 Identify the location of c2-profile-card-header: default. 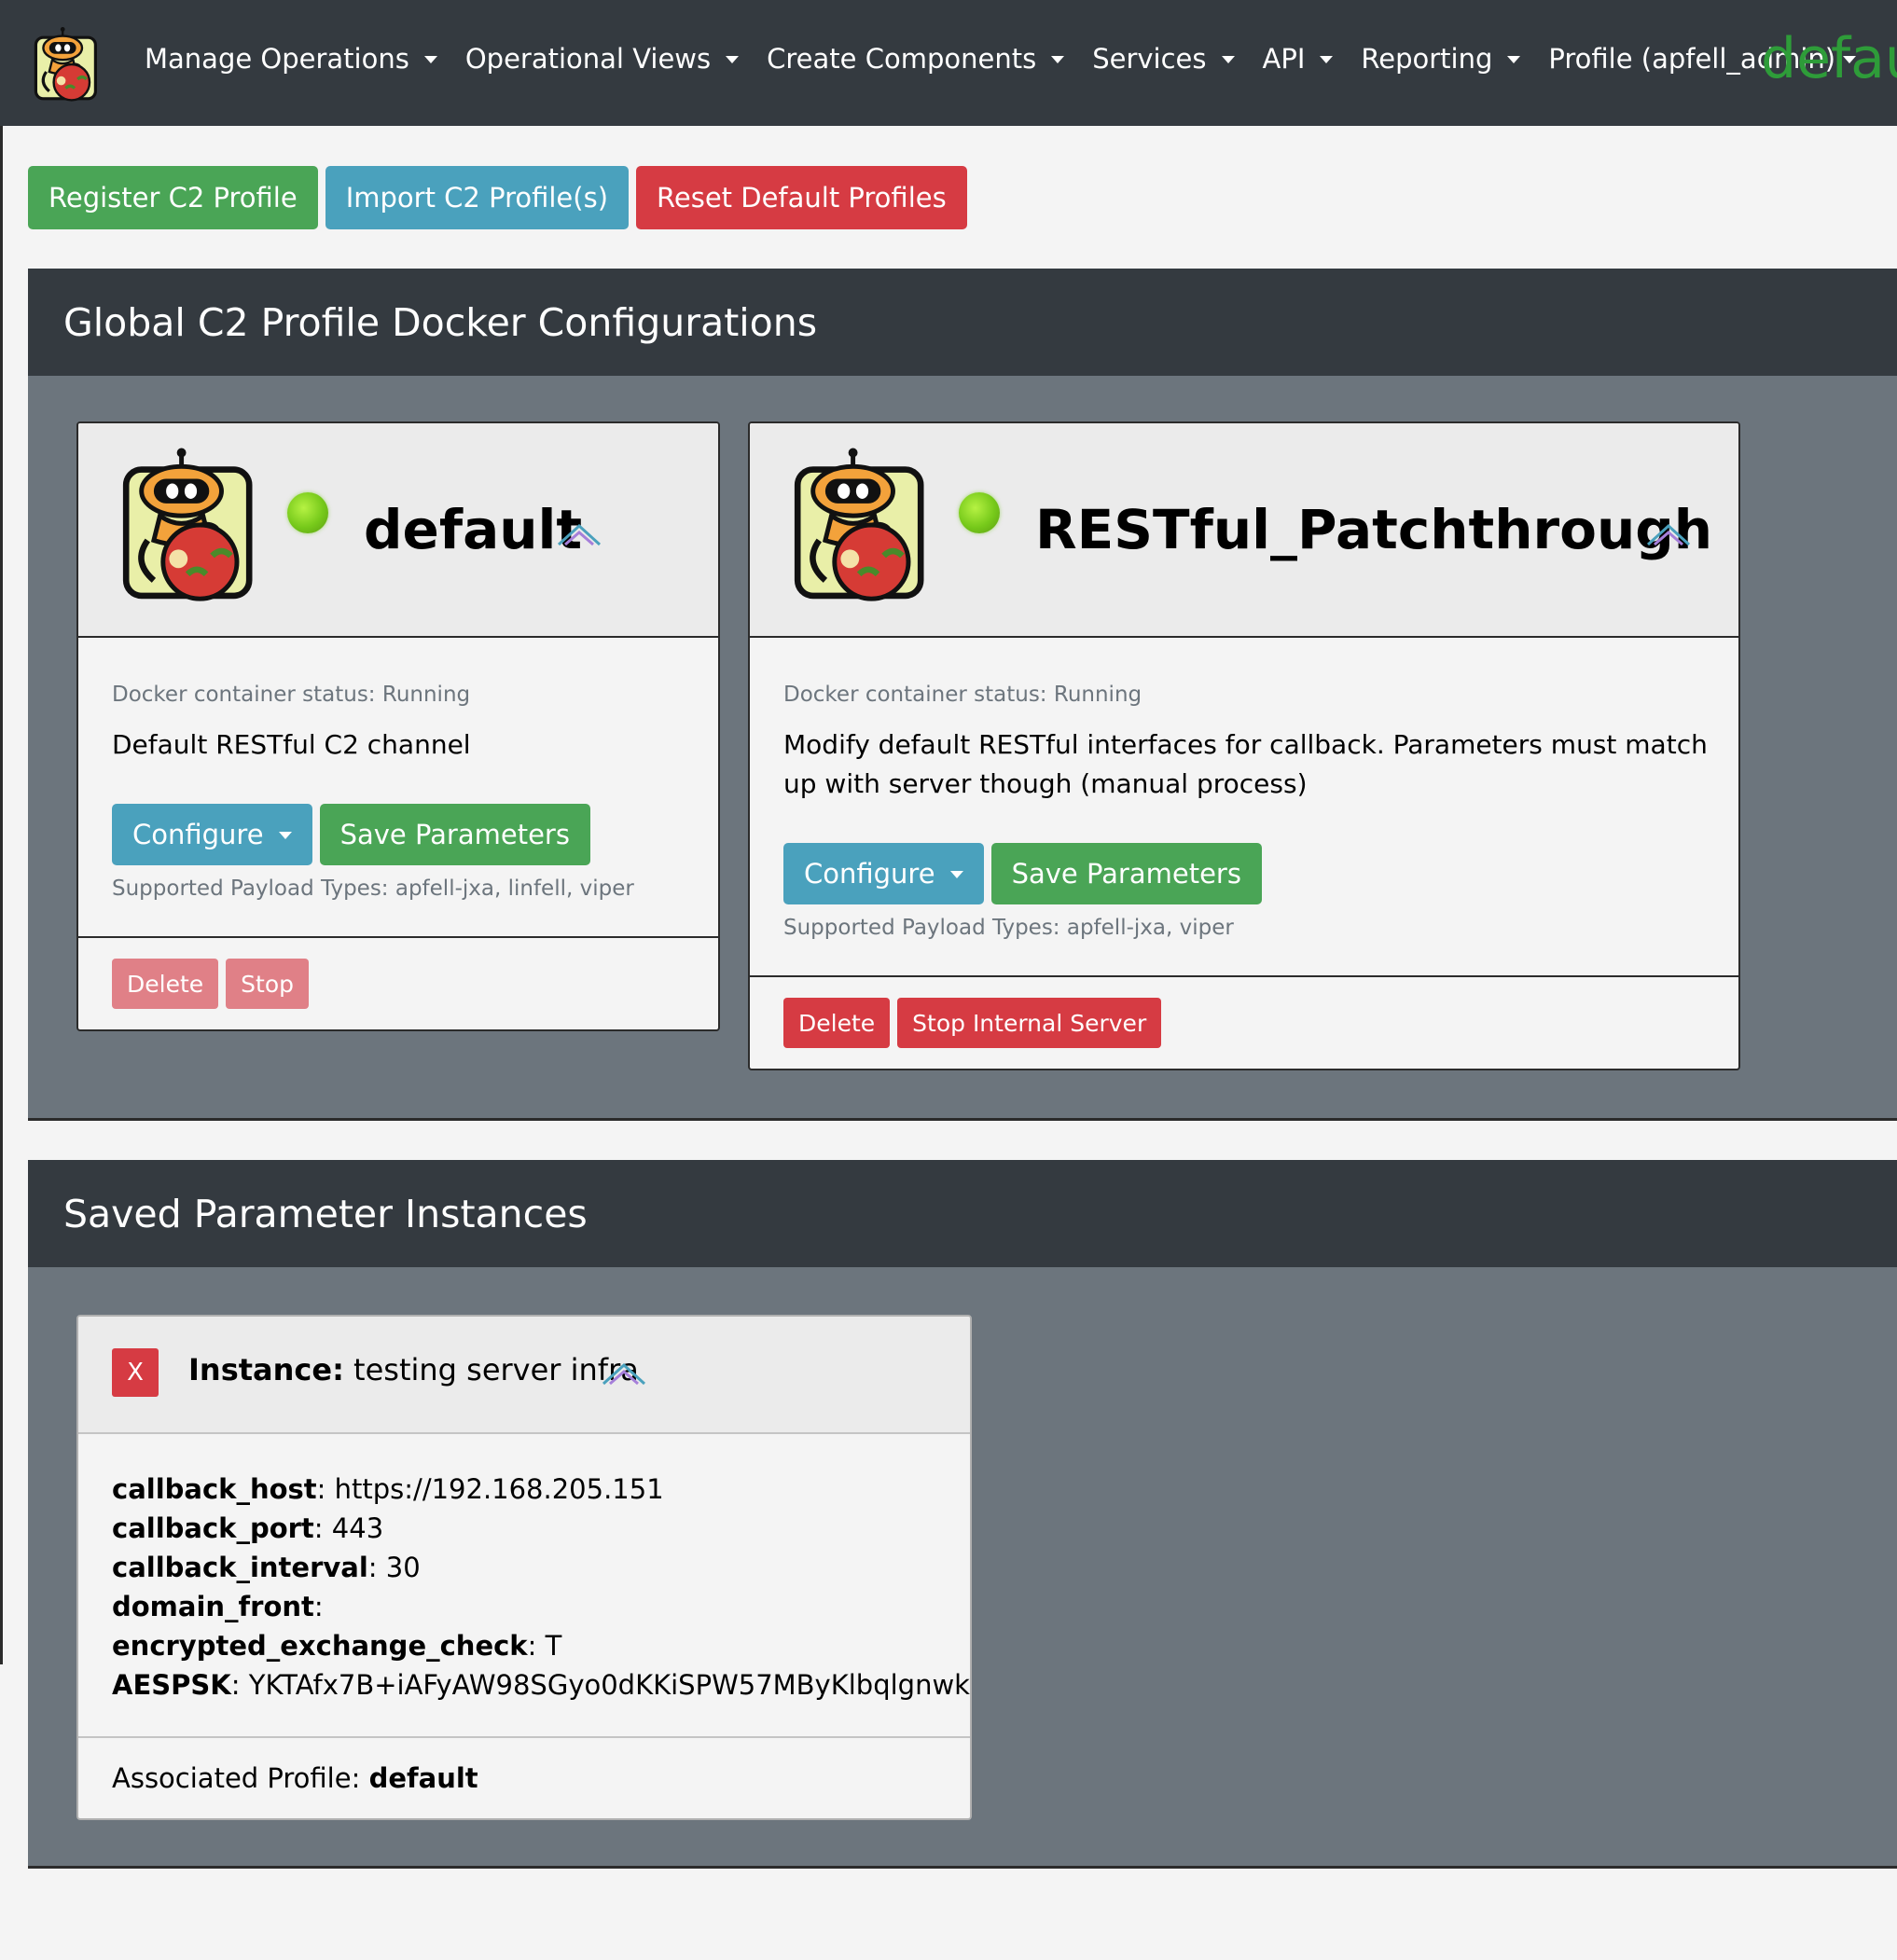
(398, 530).